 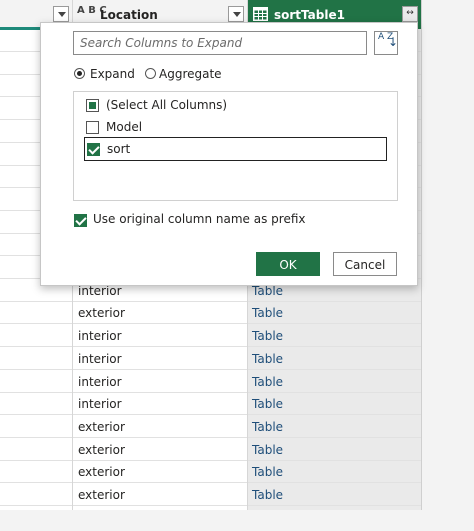 I want to click on sort-arrow-icon: ↓, so click(x=393, y=42).